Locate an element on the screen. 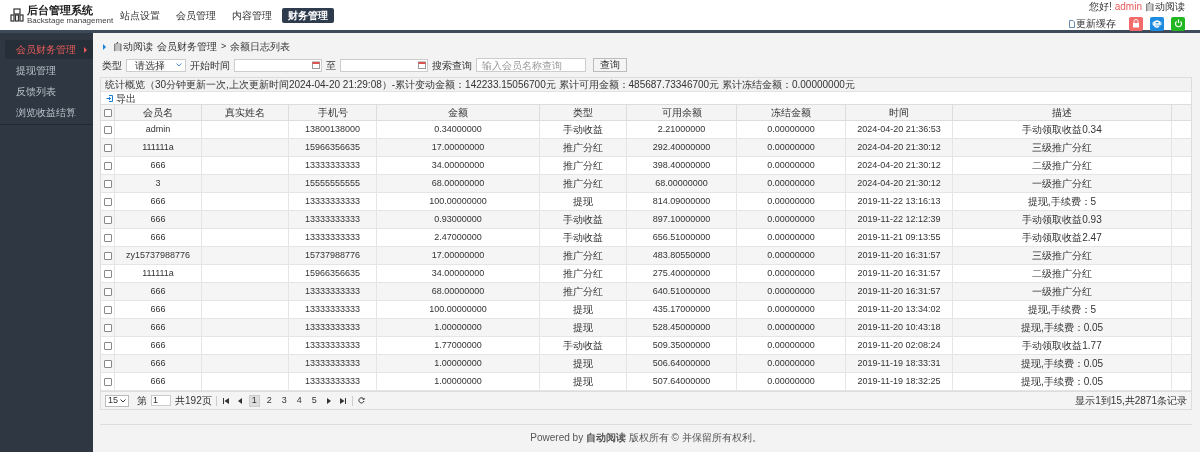  page-number: 4 is located at coordinates (299, 400).